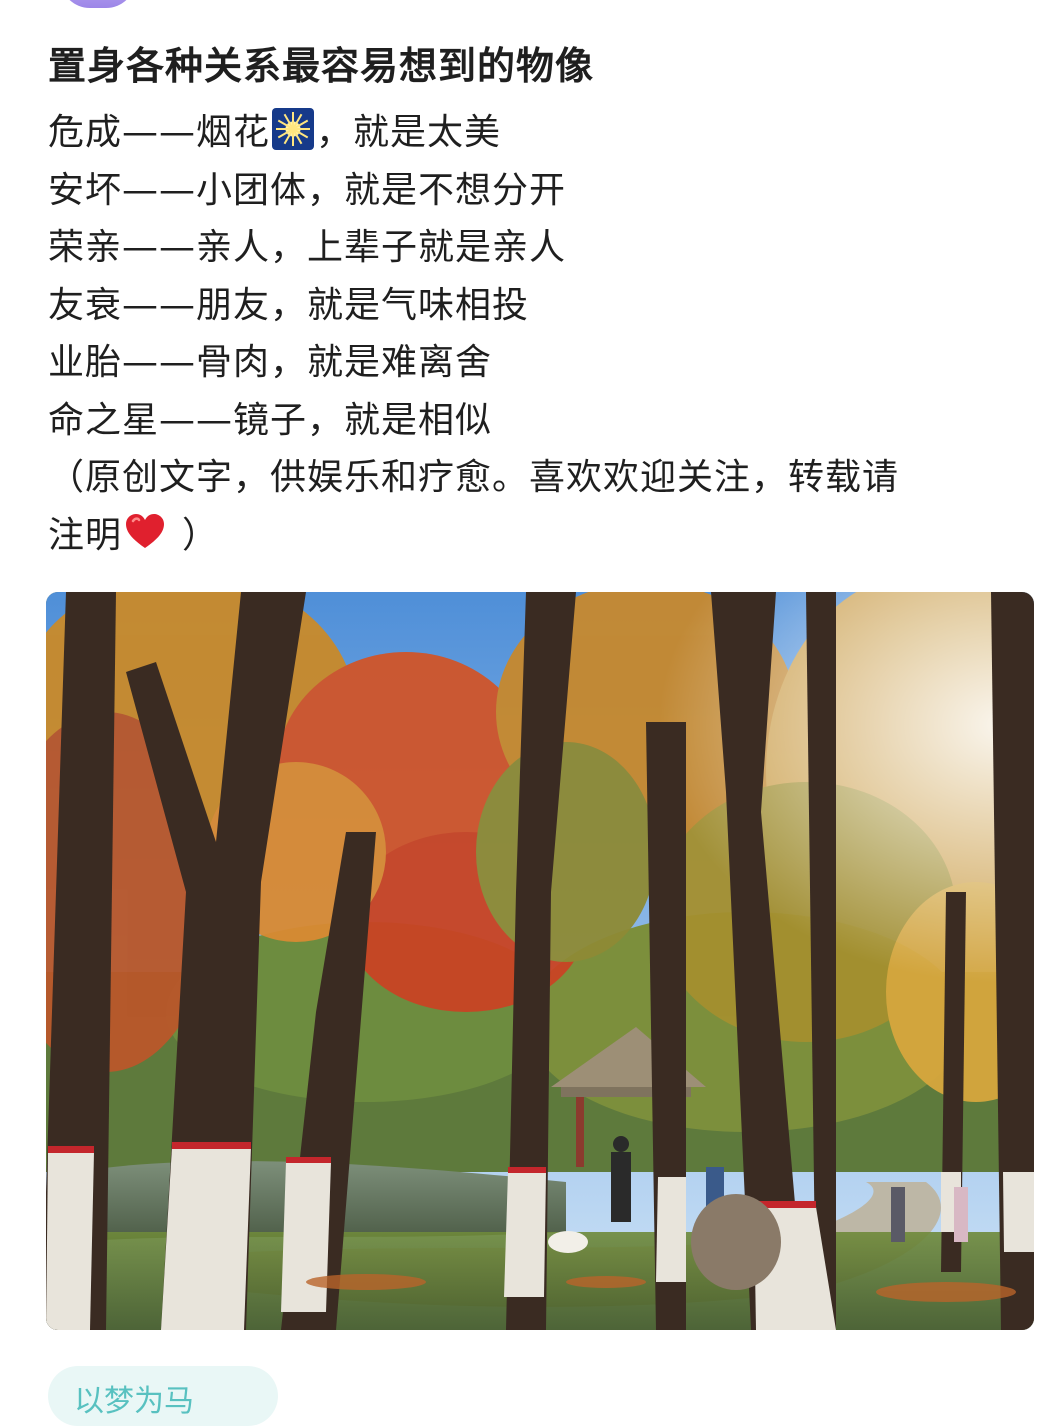 The width and height of the screenshot is (1061, 1426). Describe the element at coordinates (289, 305) in the screenshot. I see `post-line-4: 友衰——朋友，就是气味相投` at that location.